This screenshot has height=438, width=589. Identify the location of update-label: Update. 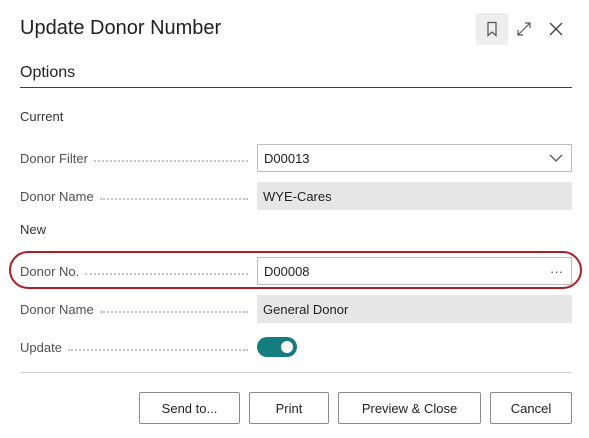
(136, 347).